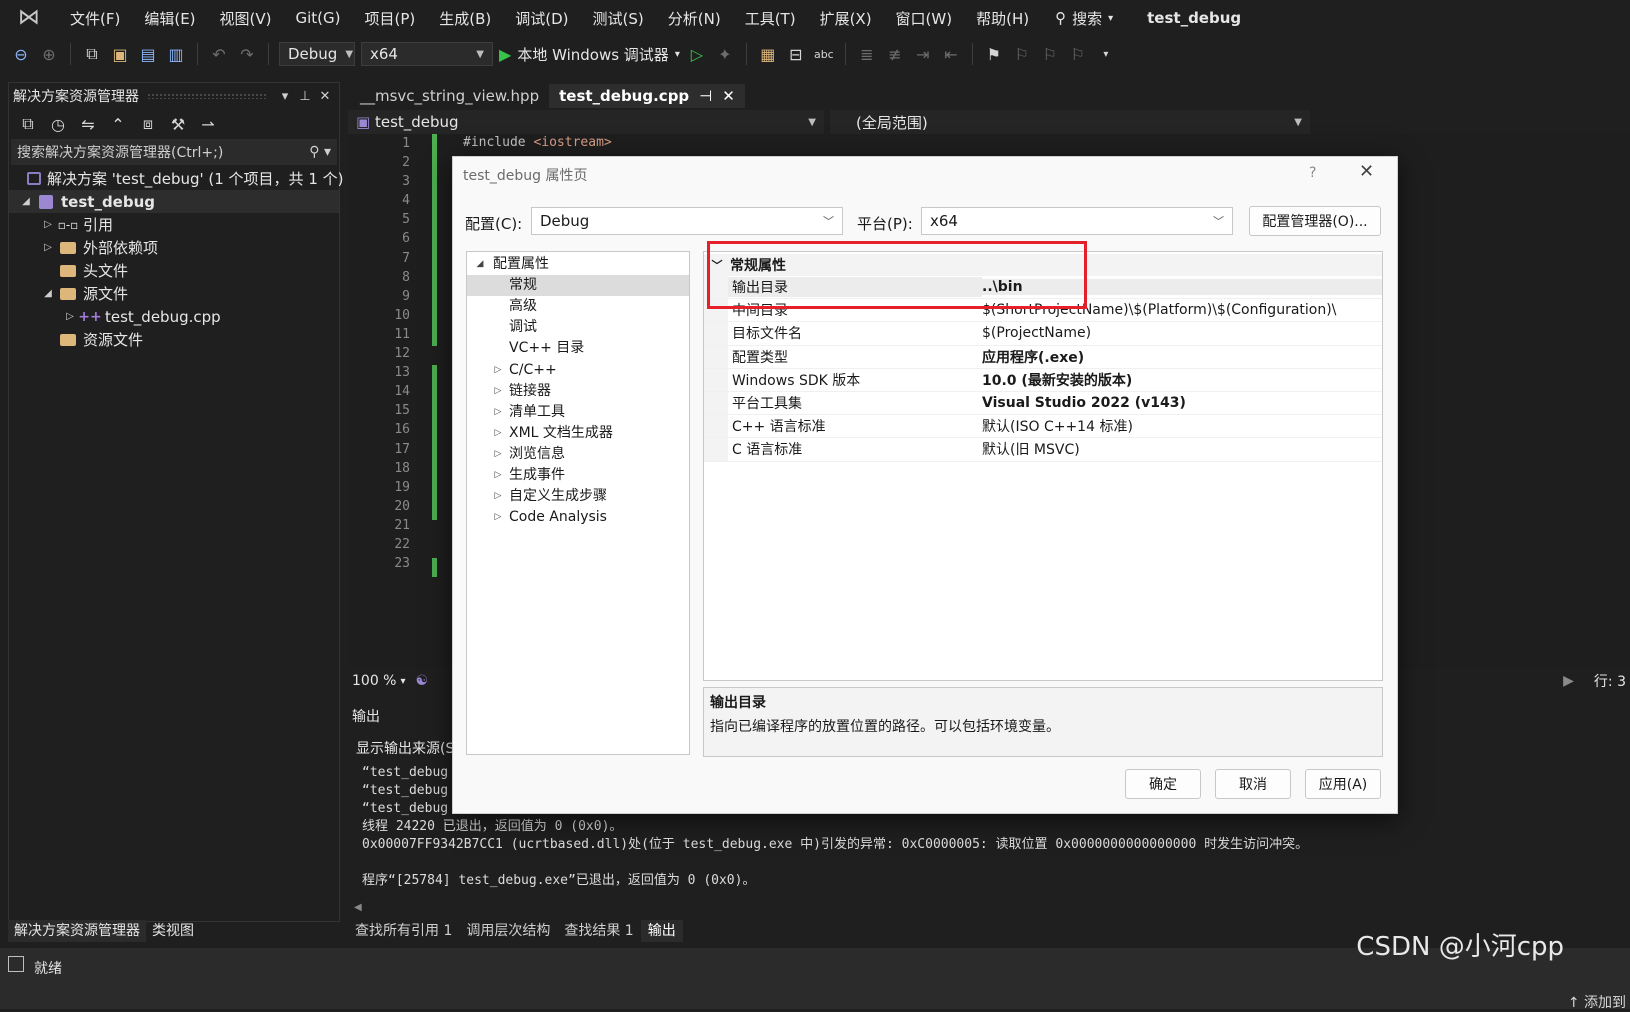 This screenshot has height=1012, width=1630. What do you see at coordinates (305, 96) in the screenshot?
I see `pin-icon: ⊥` at bounding box center [305, 96].